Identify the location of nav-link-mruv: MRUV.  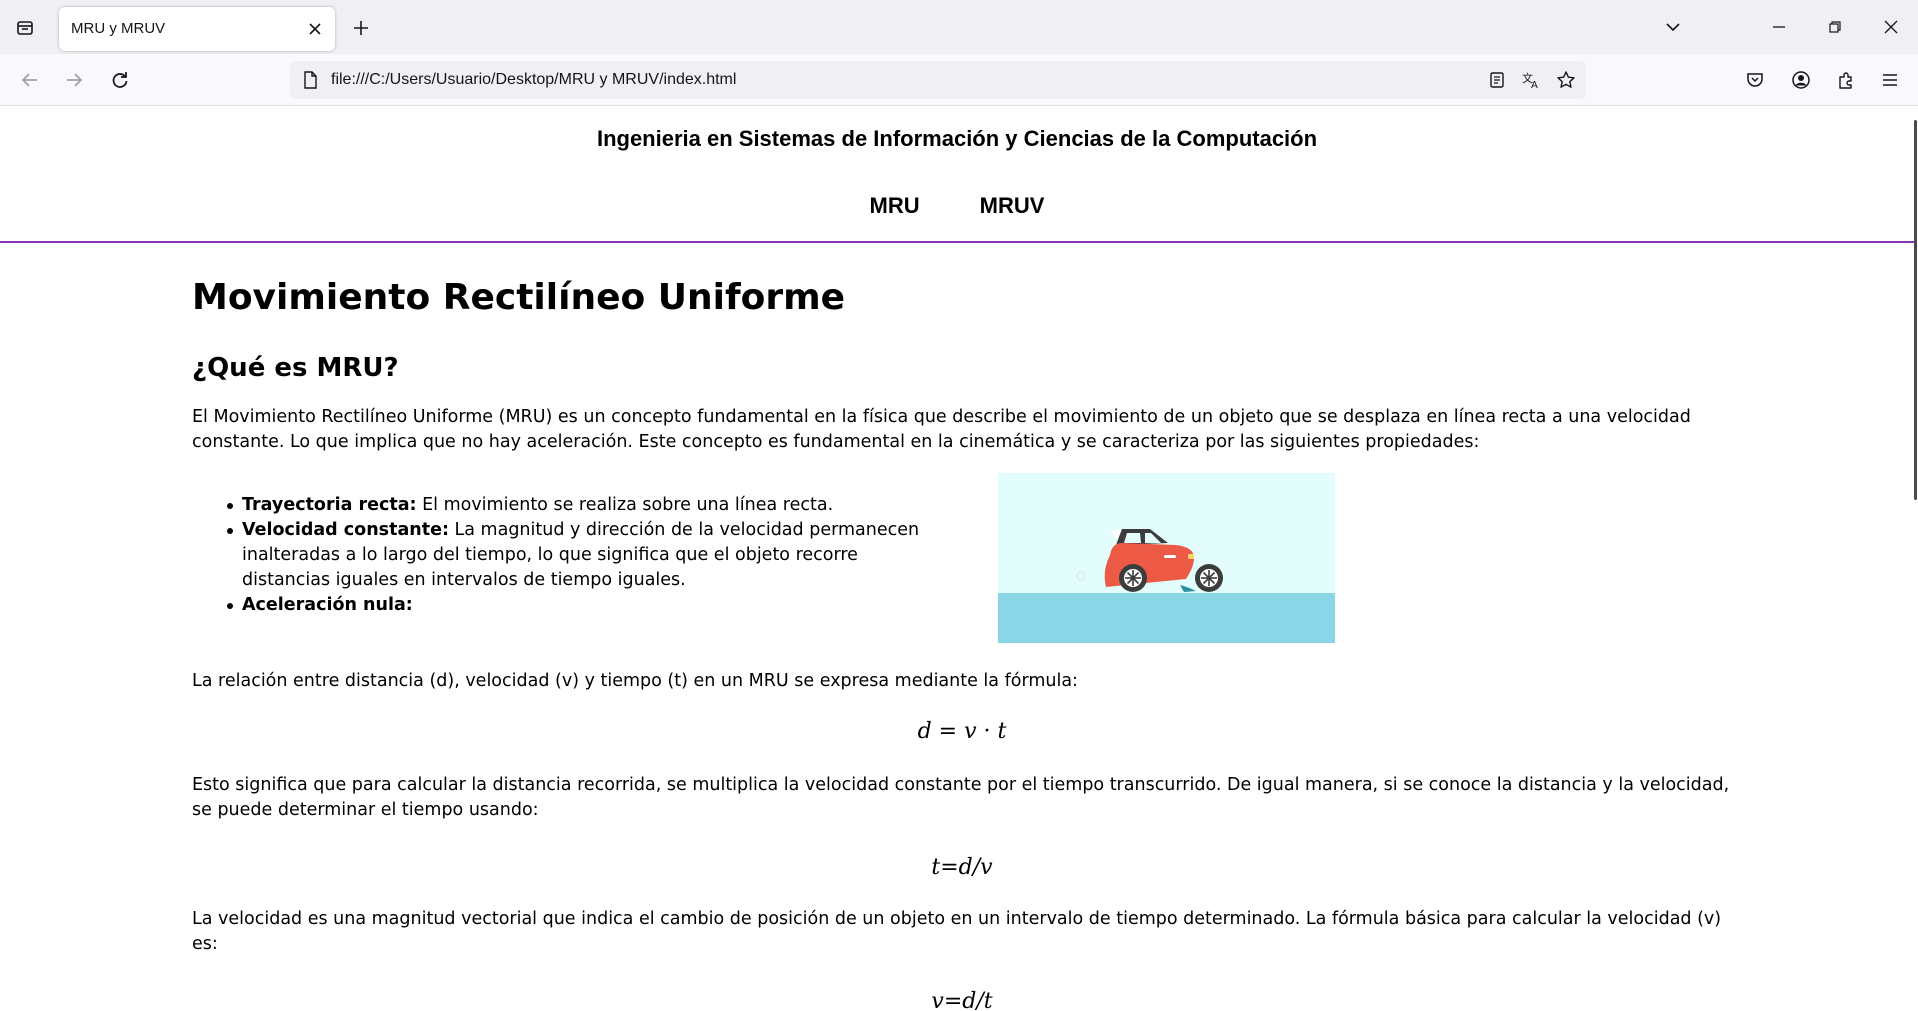
(1012, 206).